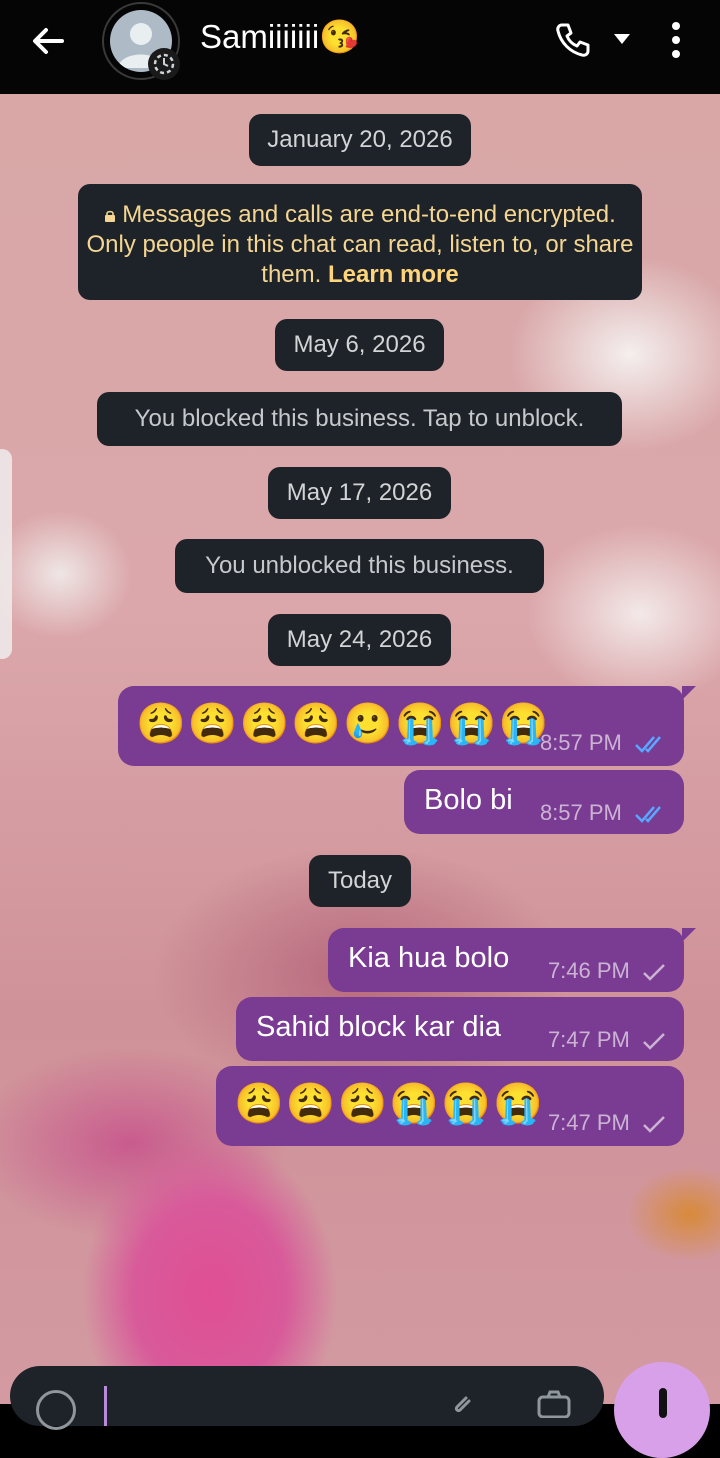  Describe the element at coordinates (360, 881) in the screenshot. I see `date-separator: Today` at that location.